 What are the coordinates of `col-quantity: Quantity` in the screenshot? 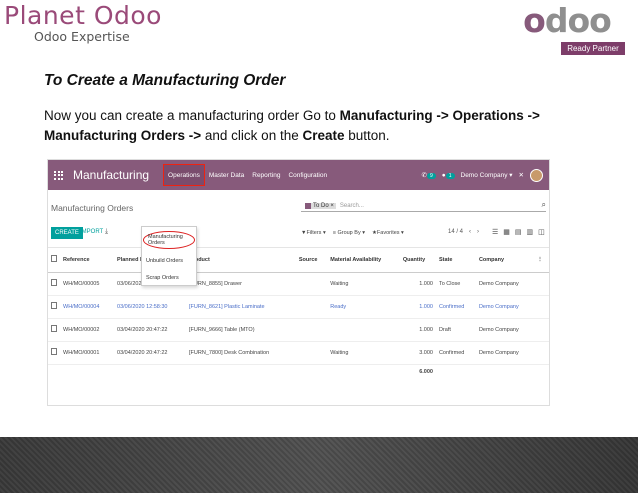 It's located at (417, 260).